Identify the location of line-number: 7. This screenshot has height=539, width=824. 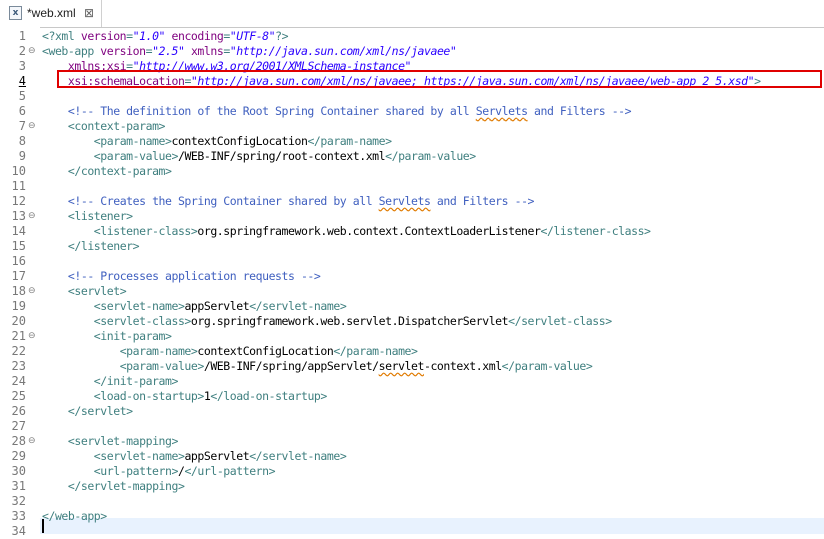
(22, 126).